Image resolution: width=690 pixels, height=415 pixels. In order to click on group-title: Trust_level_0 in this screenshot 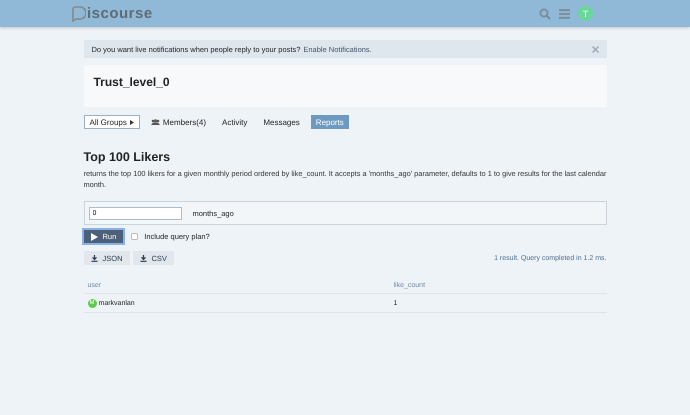, I will do `click(132, 82)`.